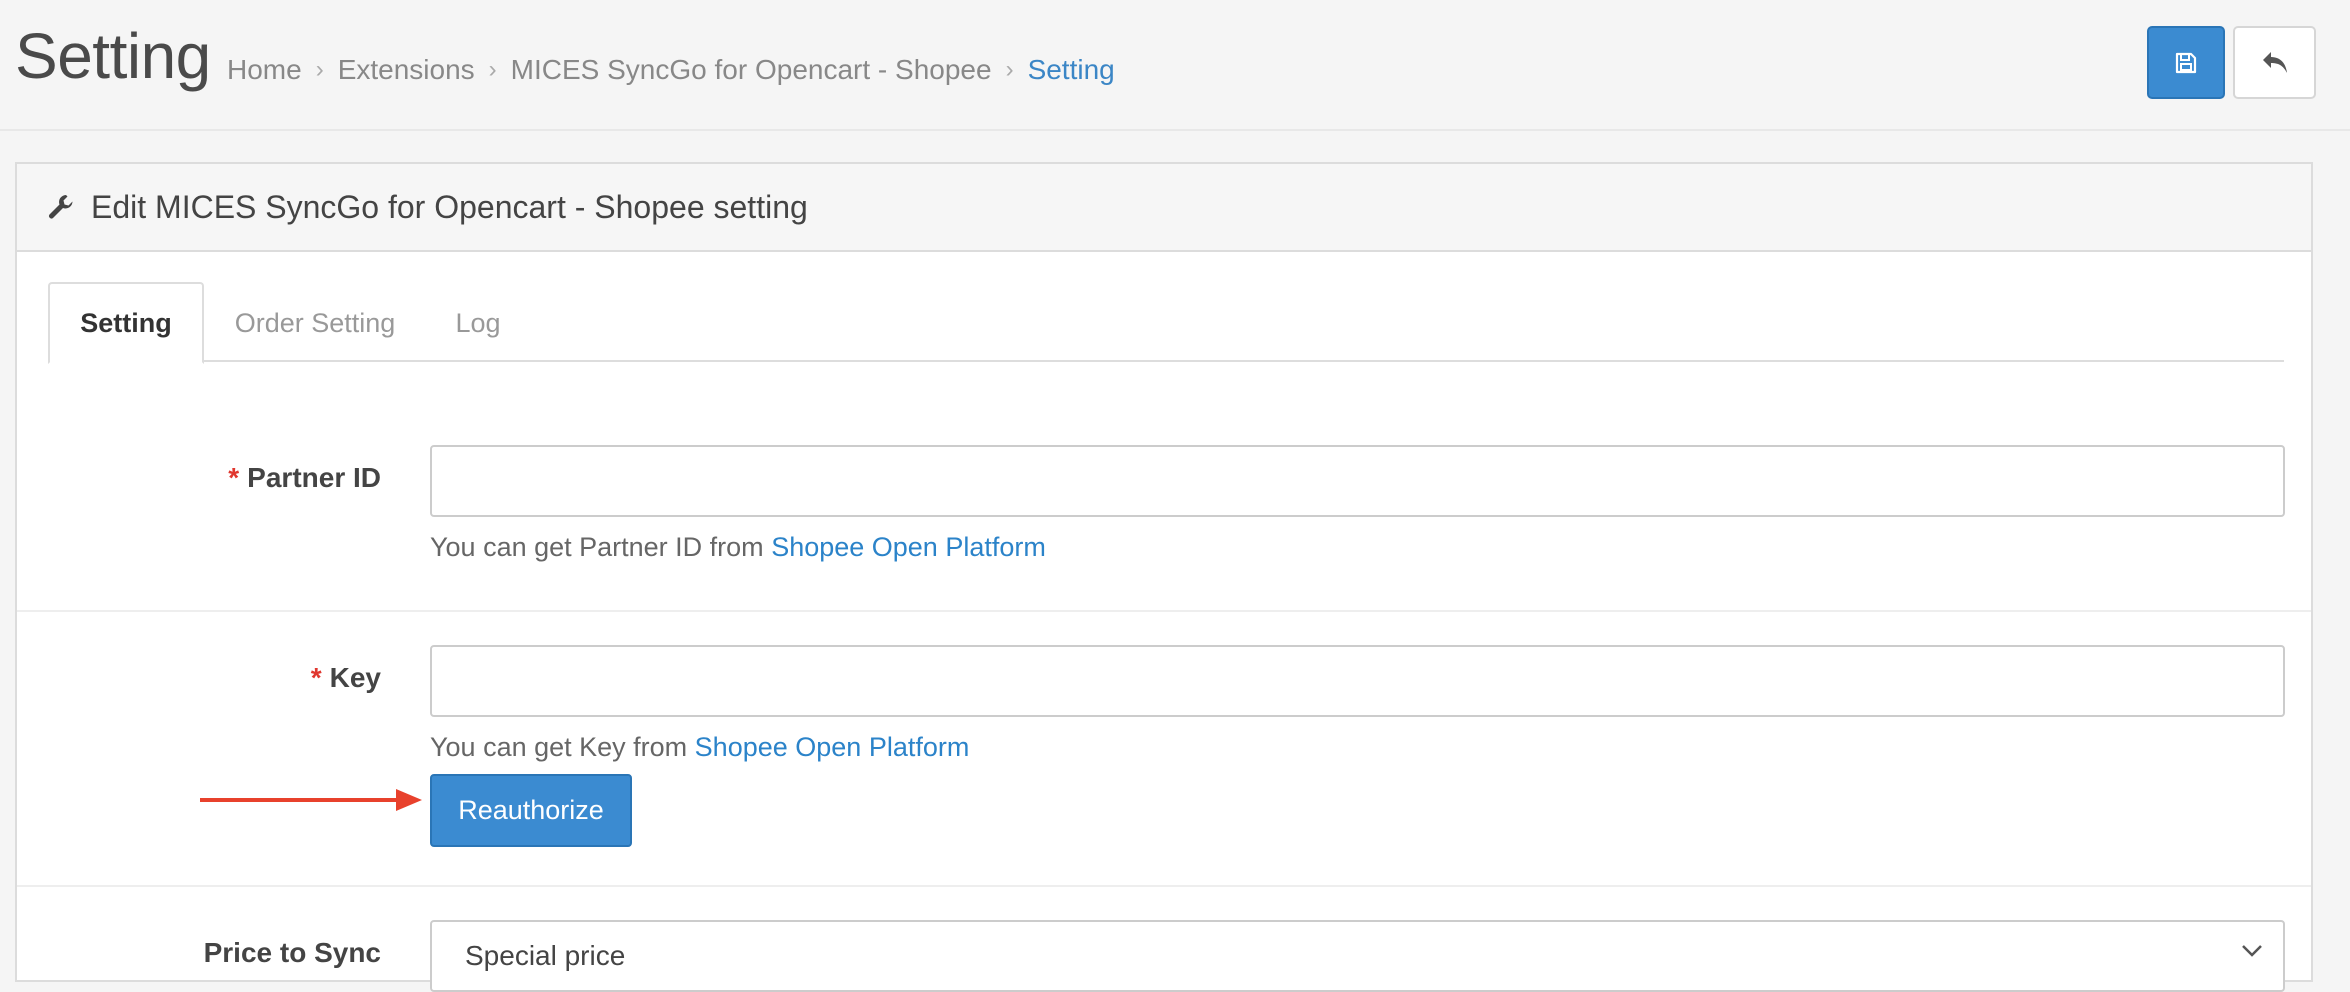 The height and width of the screenshot is (992, 2350). Describe the element at coordinates (1357, 956) in the screenshot. I see `price-to-sync-select: Special price` at that location.